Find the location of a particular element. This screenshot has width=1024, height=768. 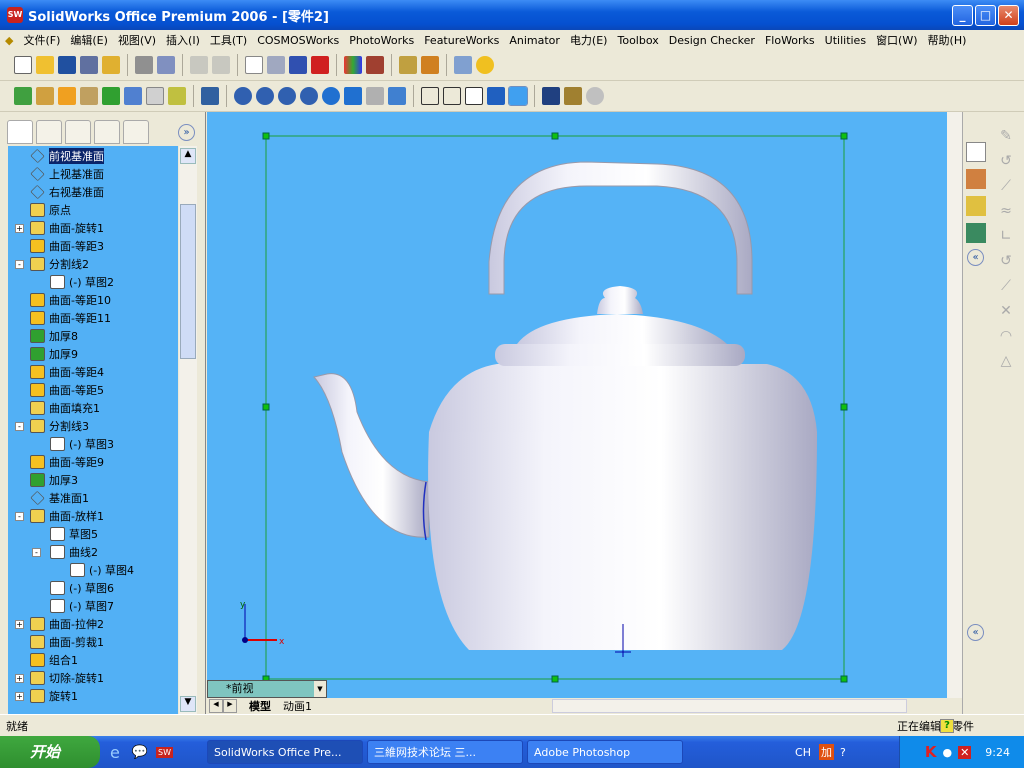

print-preview-icon is located at coordinates (89, 65).